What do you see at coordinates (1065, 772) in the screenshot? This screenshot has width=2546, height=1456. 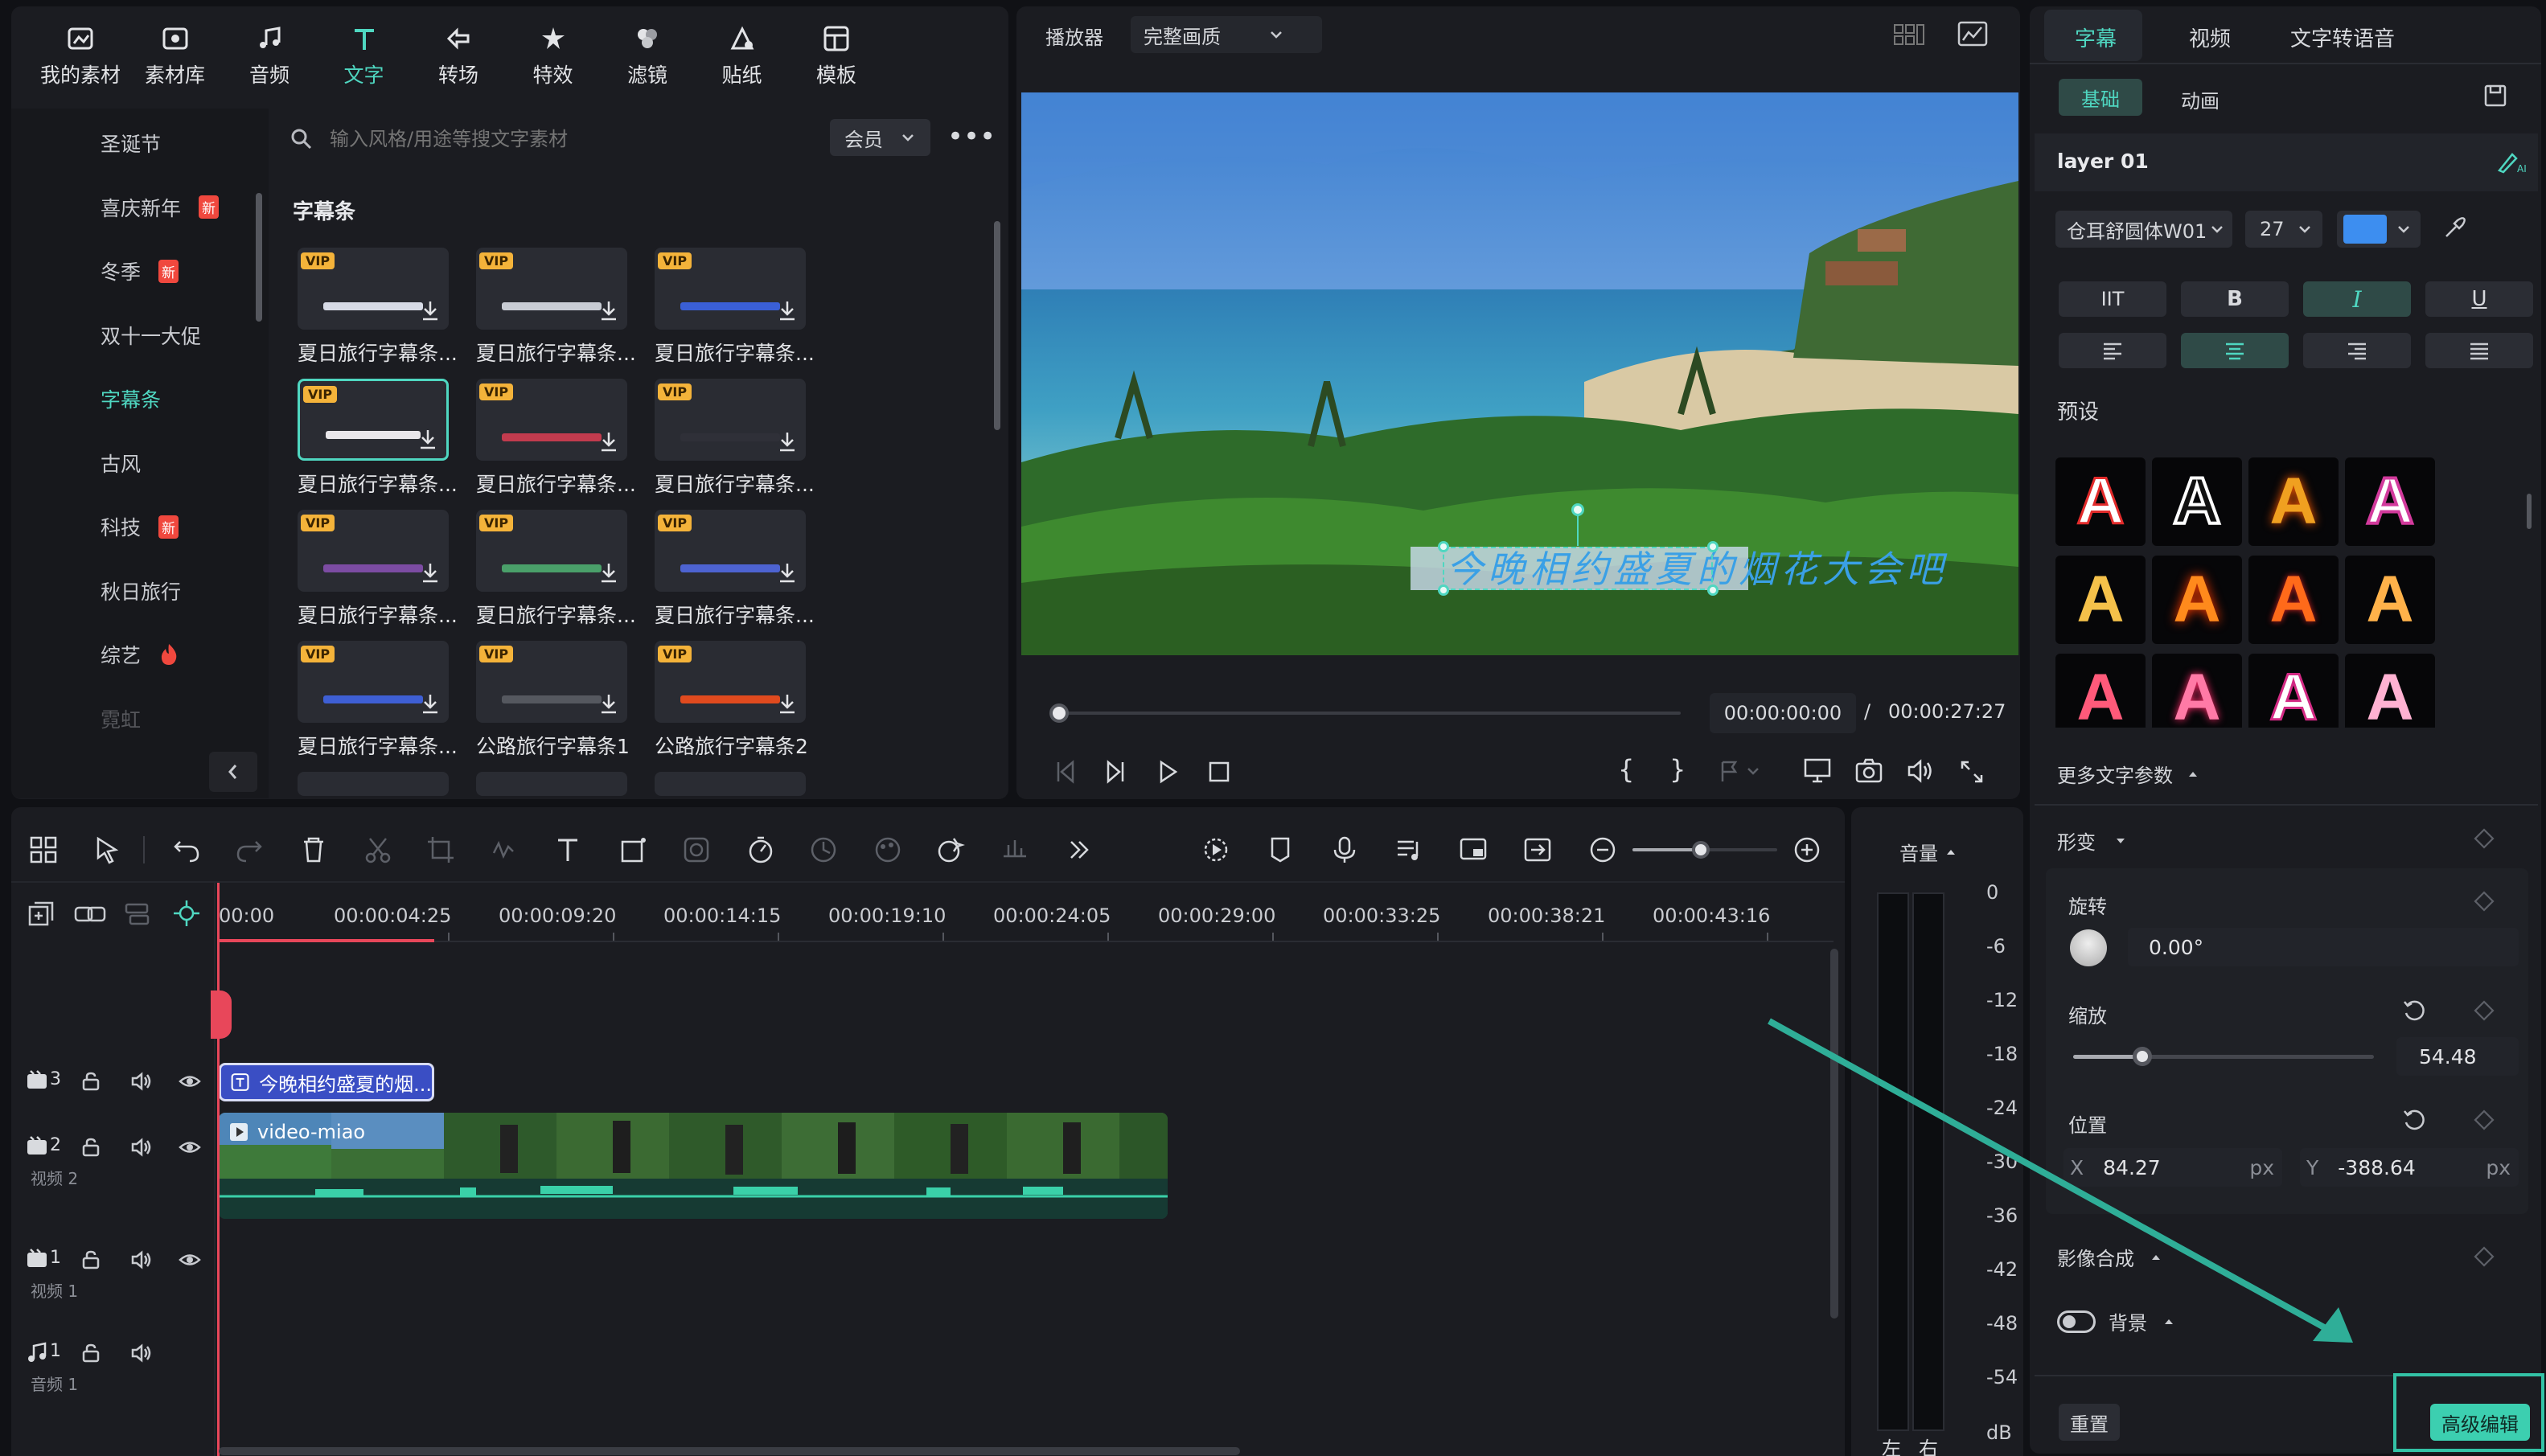 I see `previous-frame-icon` at bounding box center [1065, 772].